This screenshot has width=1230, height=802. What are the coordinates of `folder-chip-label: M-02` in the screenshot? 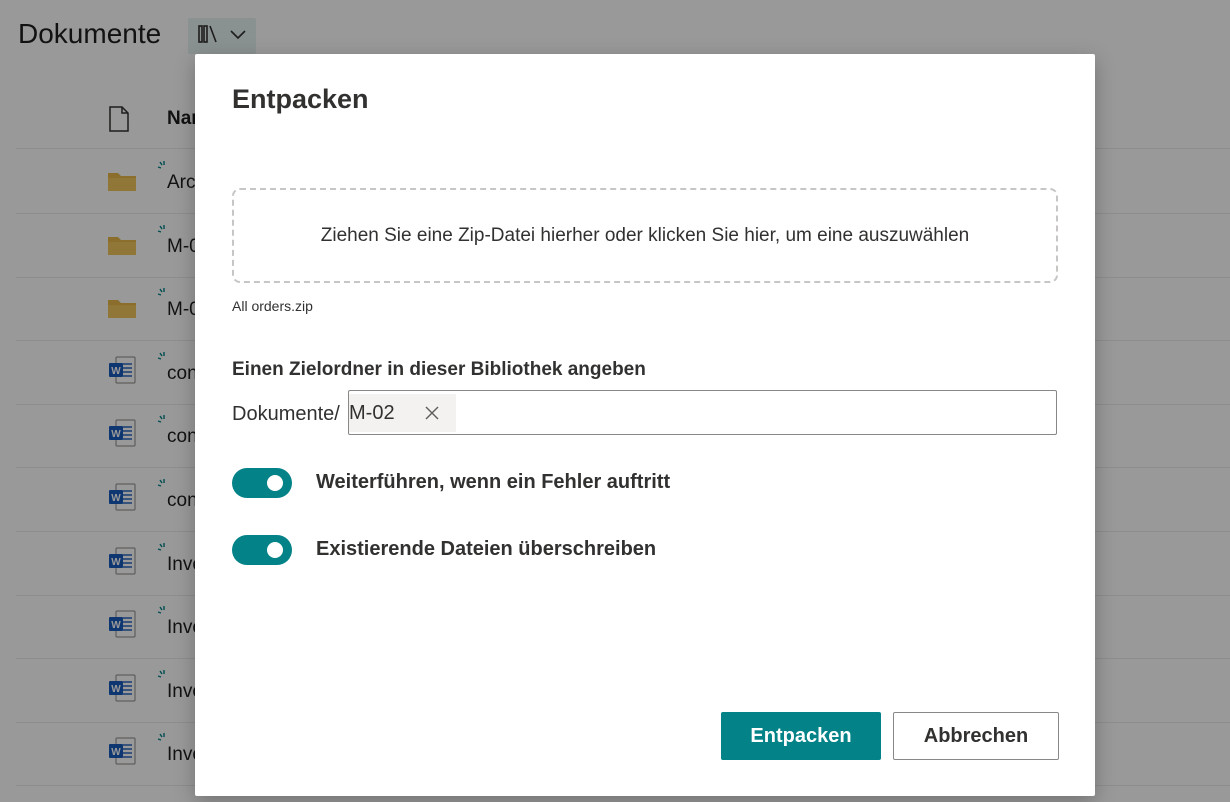 It's located at (372, 412).